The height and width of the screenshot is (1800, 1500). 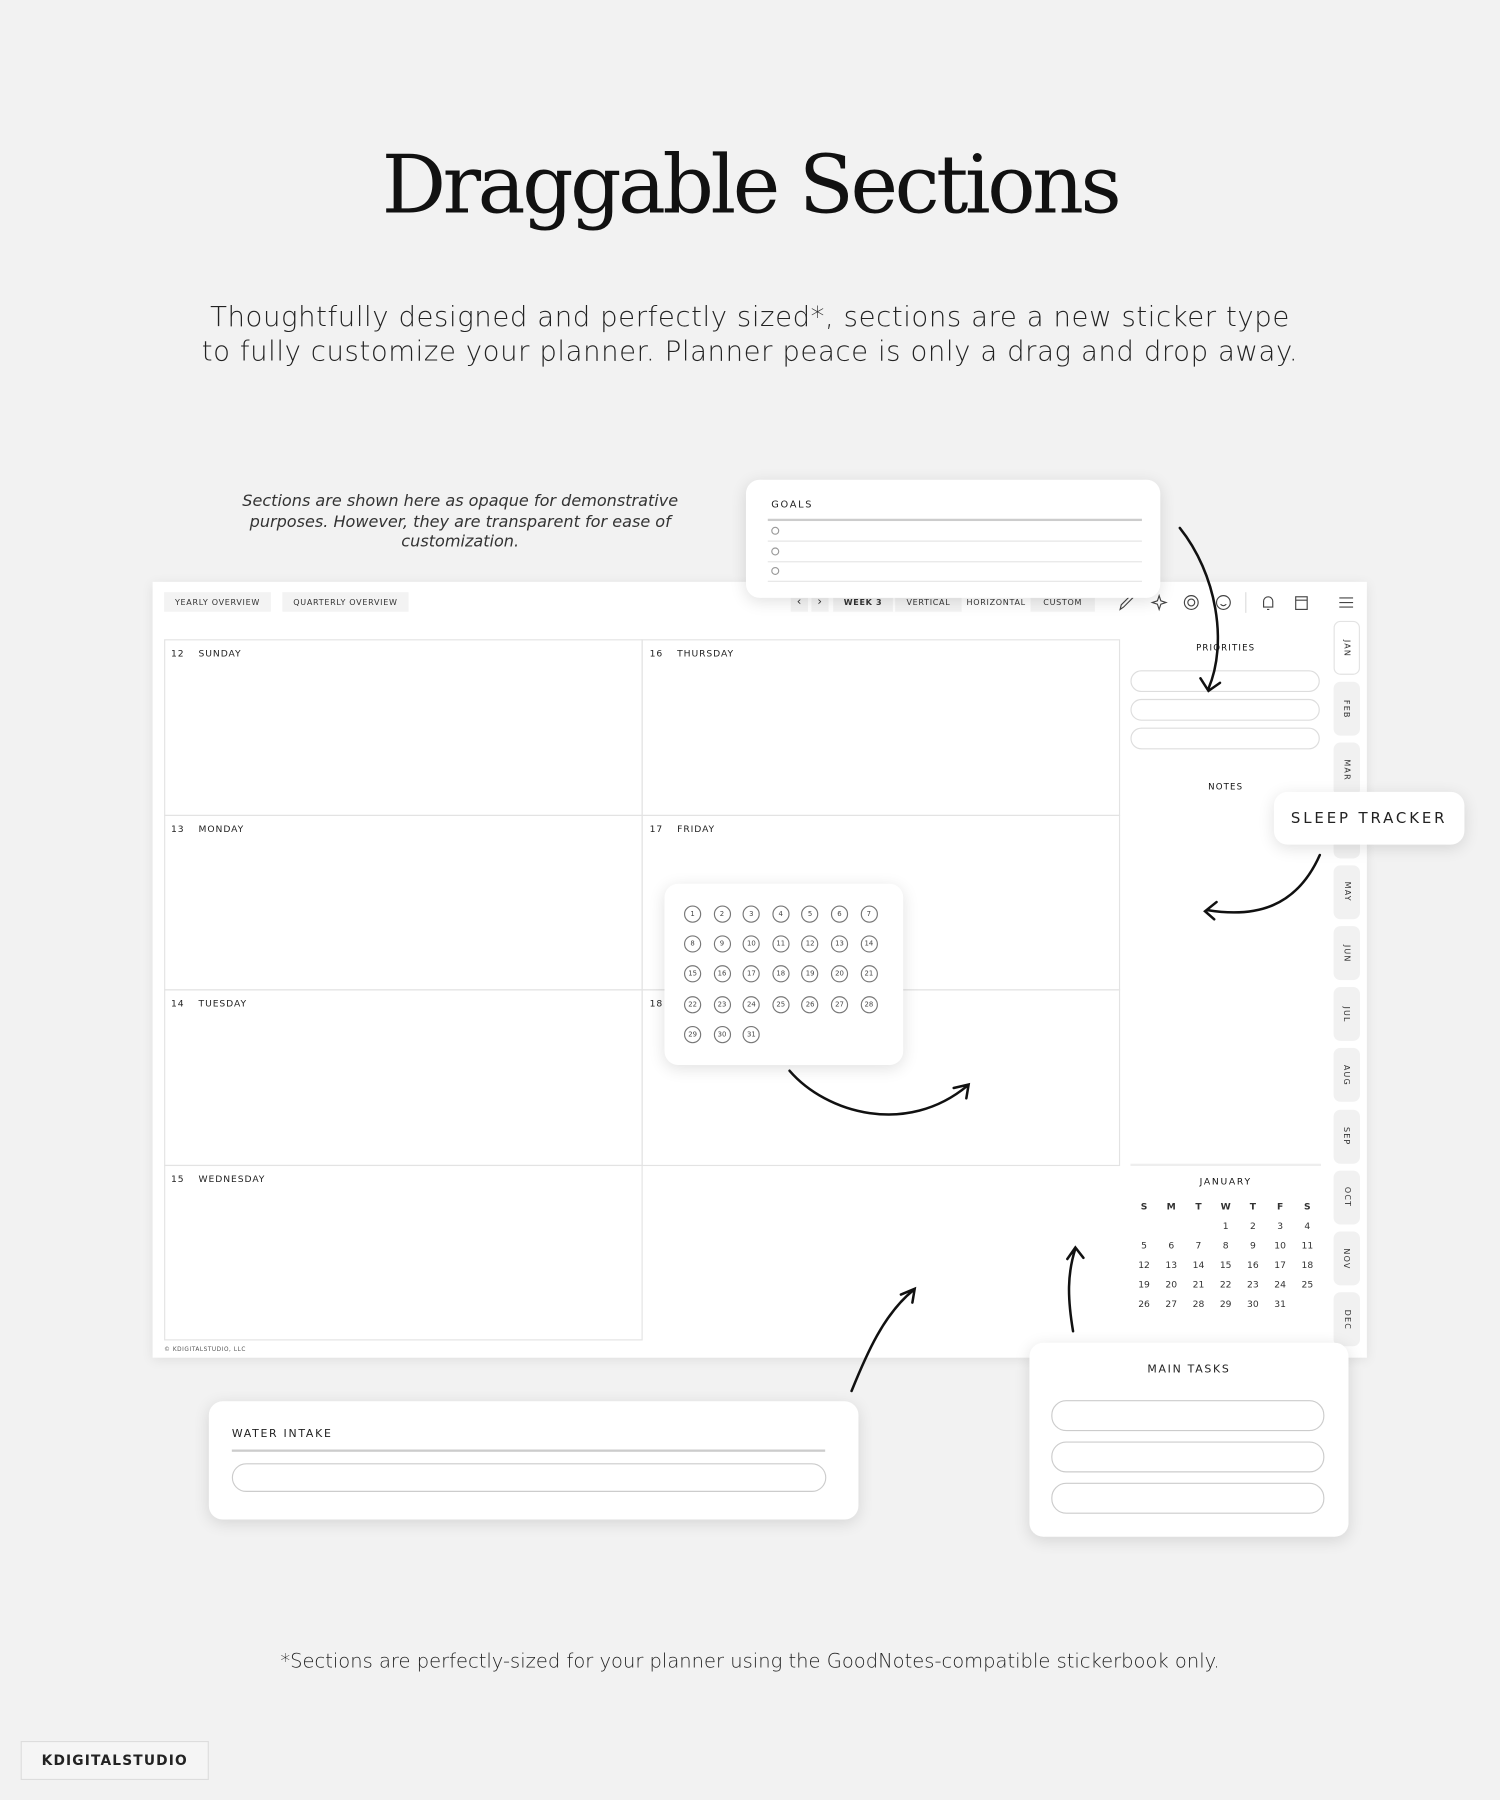 What do you see at coordinates (1262, 887) in the screenshot?
I see `arrow-sleep-label` at bounding box center [1262, 887].